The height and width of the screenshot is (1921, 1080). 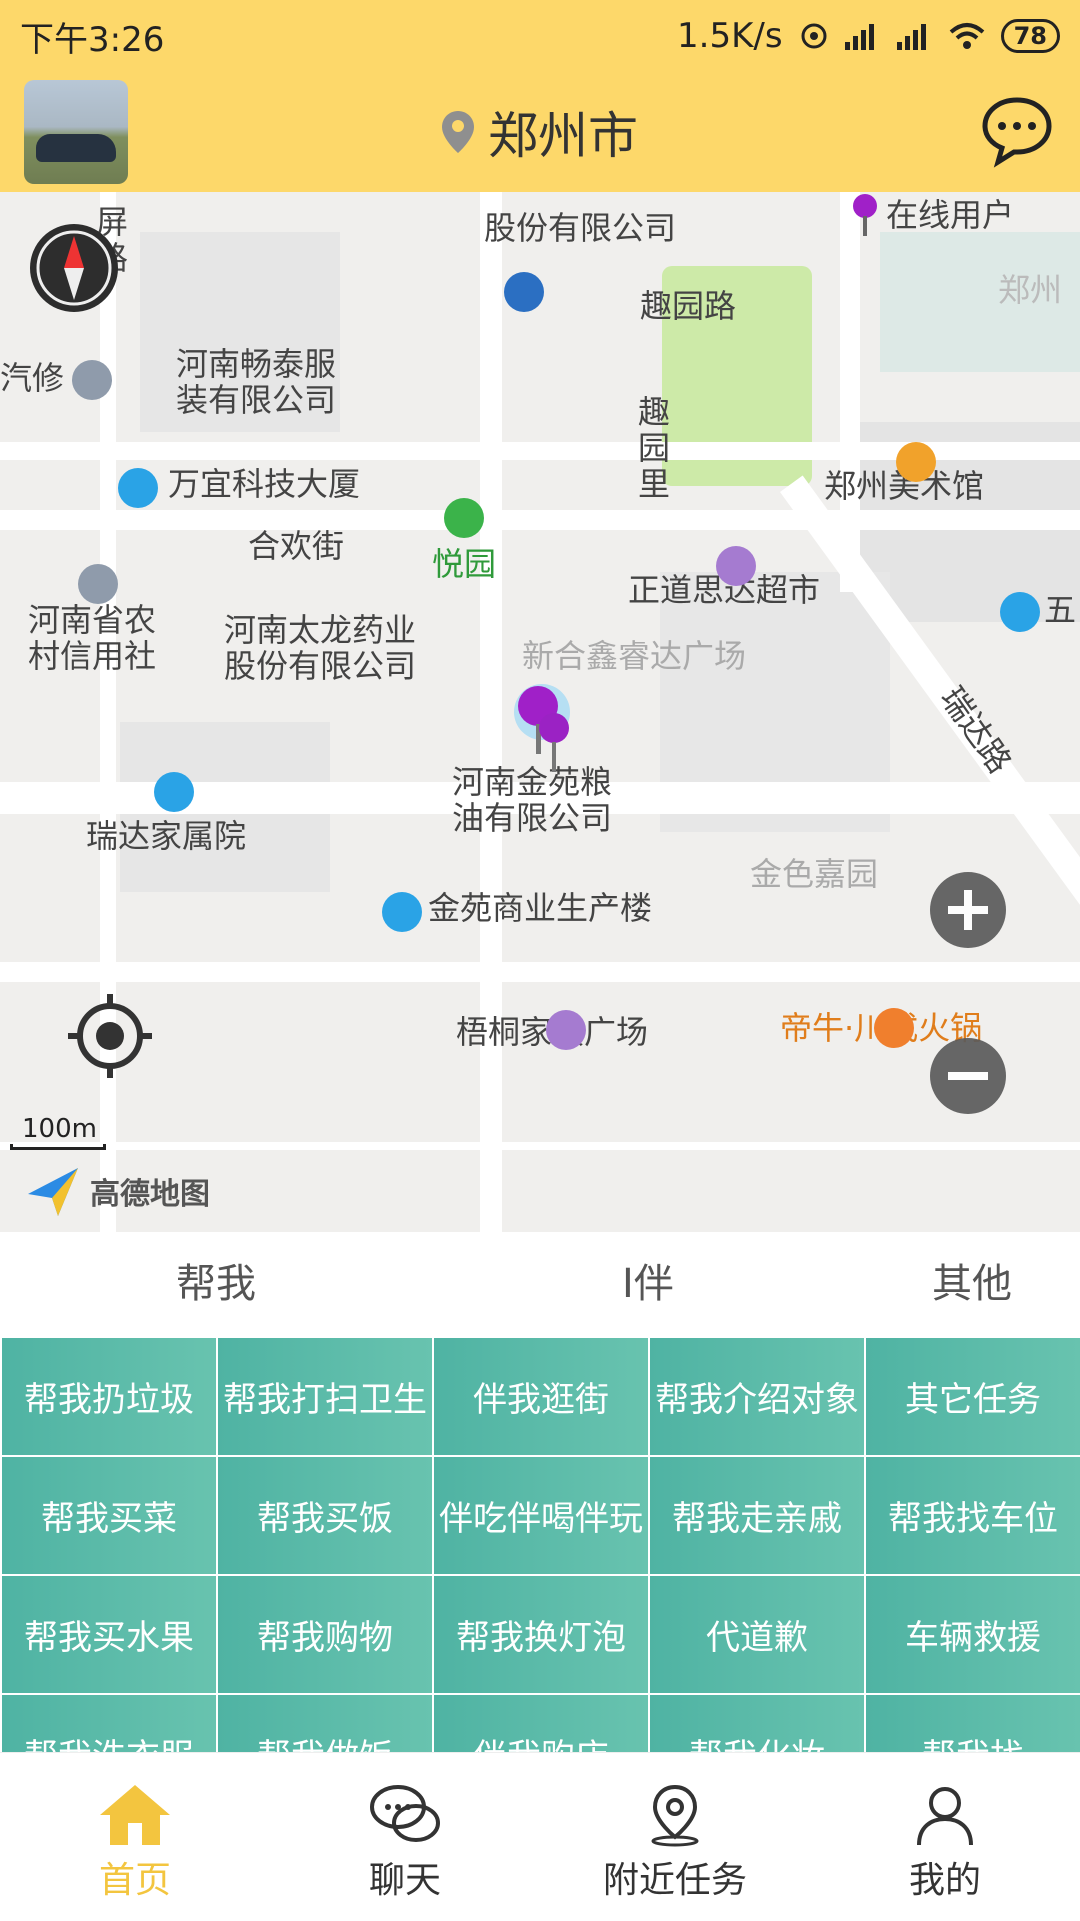 I want to click on map-label: 悦园, so click(x=464, y=564).